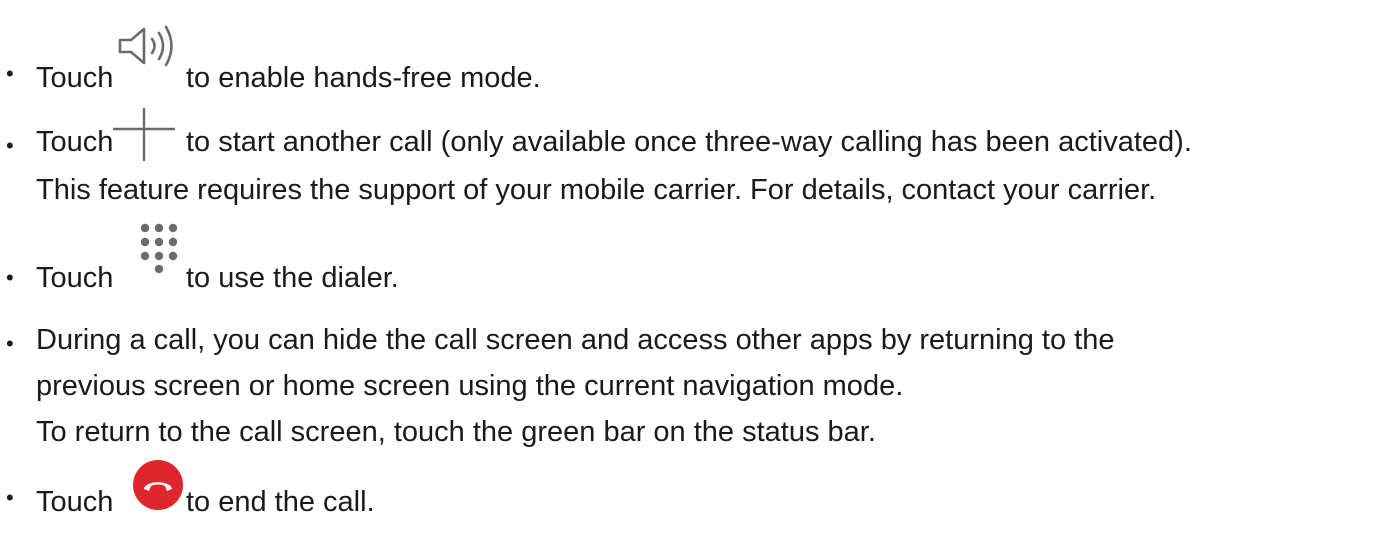  Describe the element at coordinates (158, 485) in the screenshot. I see `end-call-icon` at that location.